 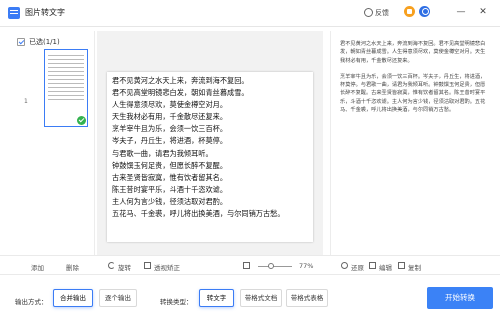 What do you see at coordinates (368, 12) in the screenshot?
I see `feedback-icon` at bounding box center [368, 12].